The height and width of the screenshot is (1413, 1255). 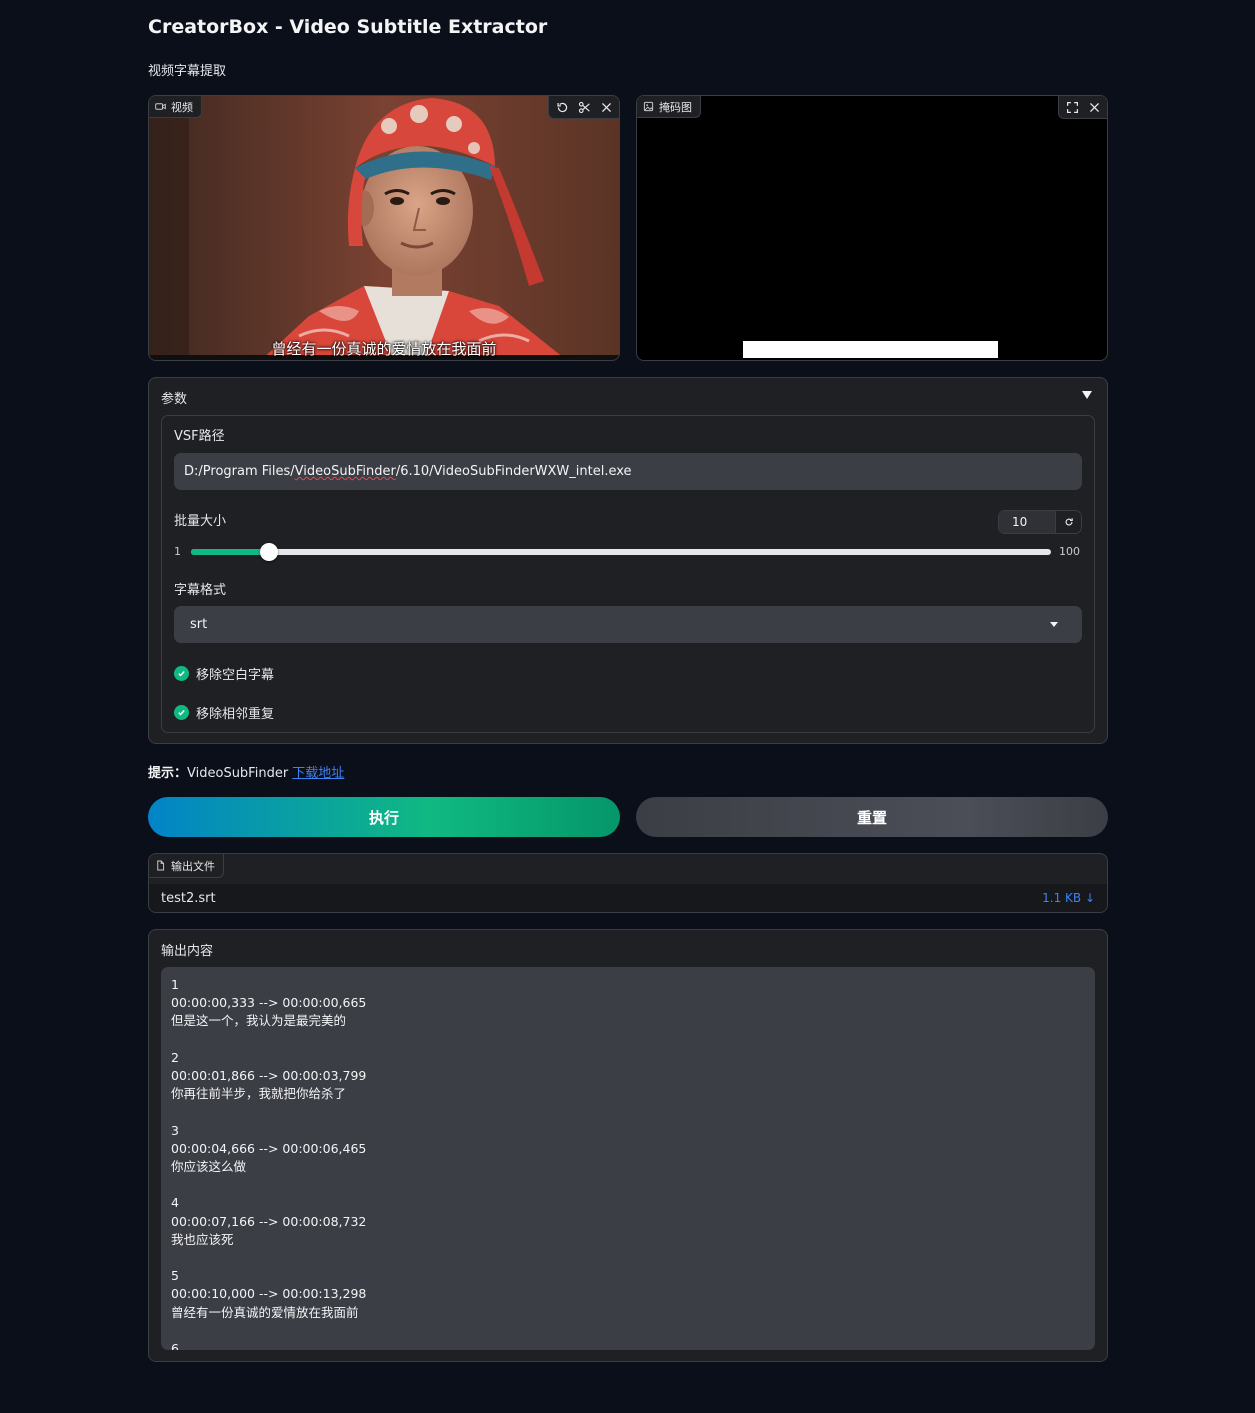 What do you see at coordinates (621, 552) in the screenshot?
I see `batch-size-slider` at bounding box center [621, 552].